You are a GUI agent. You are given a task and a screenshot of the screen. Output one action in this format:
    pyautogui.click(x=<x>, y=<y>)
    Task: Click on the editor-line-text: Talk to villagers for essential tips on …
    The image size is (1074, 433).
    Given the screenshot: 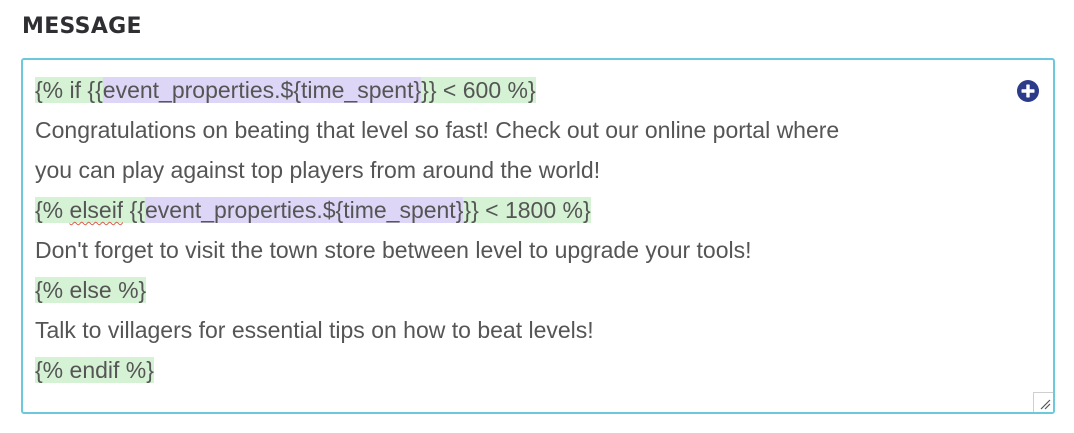 What is the action you would take?
    pyautogui.click(x=314, y=330)
    